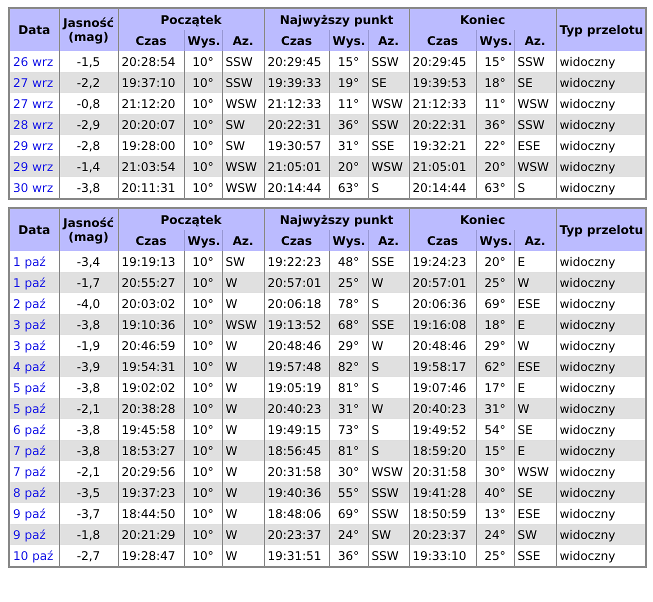 This screenshot has height=602, width=653. I want to click on table-cell: 20:29:45, so click(439, 61).